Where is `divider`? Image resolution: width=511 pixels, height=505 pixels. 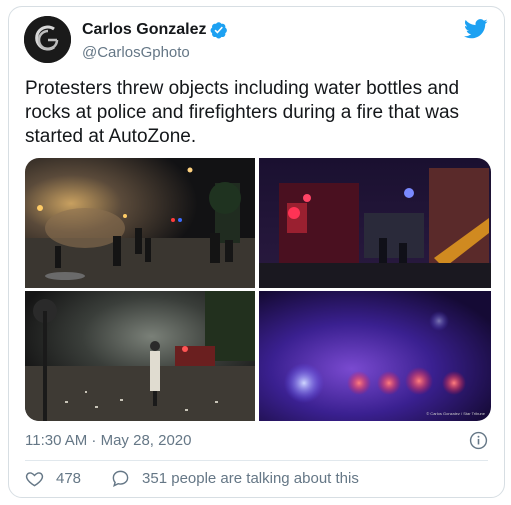 divider is located at coordinates (256, 460).